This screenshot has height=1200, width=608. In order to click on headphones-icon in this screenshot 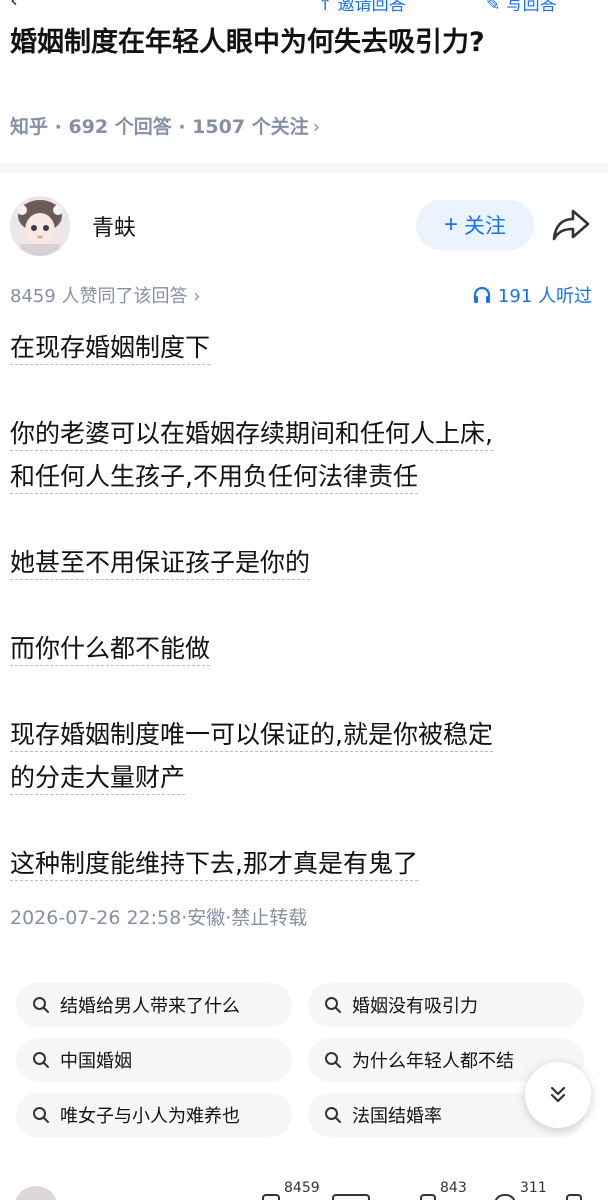, I will do `click(482, 294)`.